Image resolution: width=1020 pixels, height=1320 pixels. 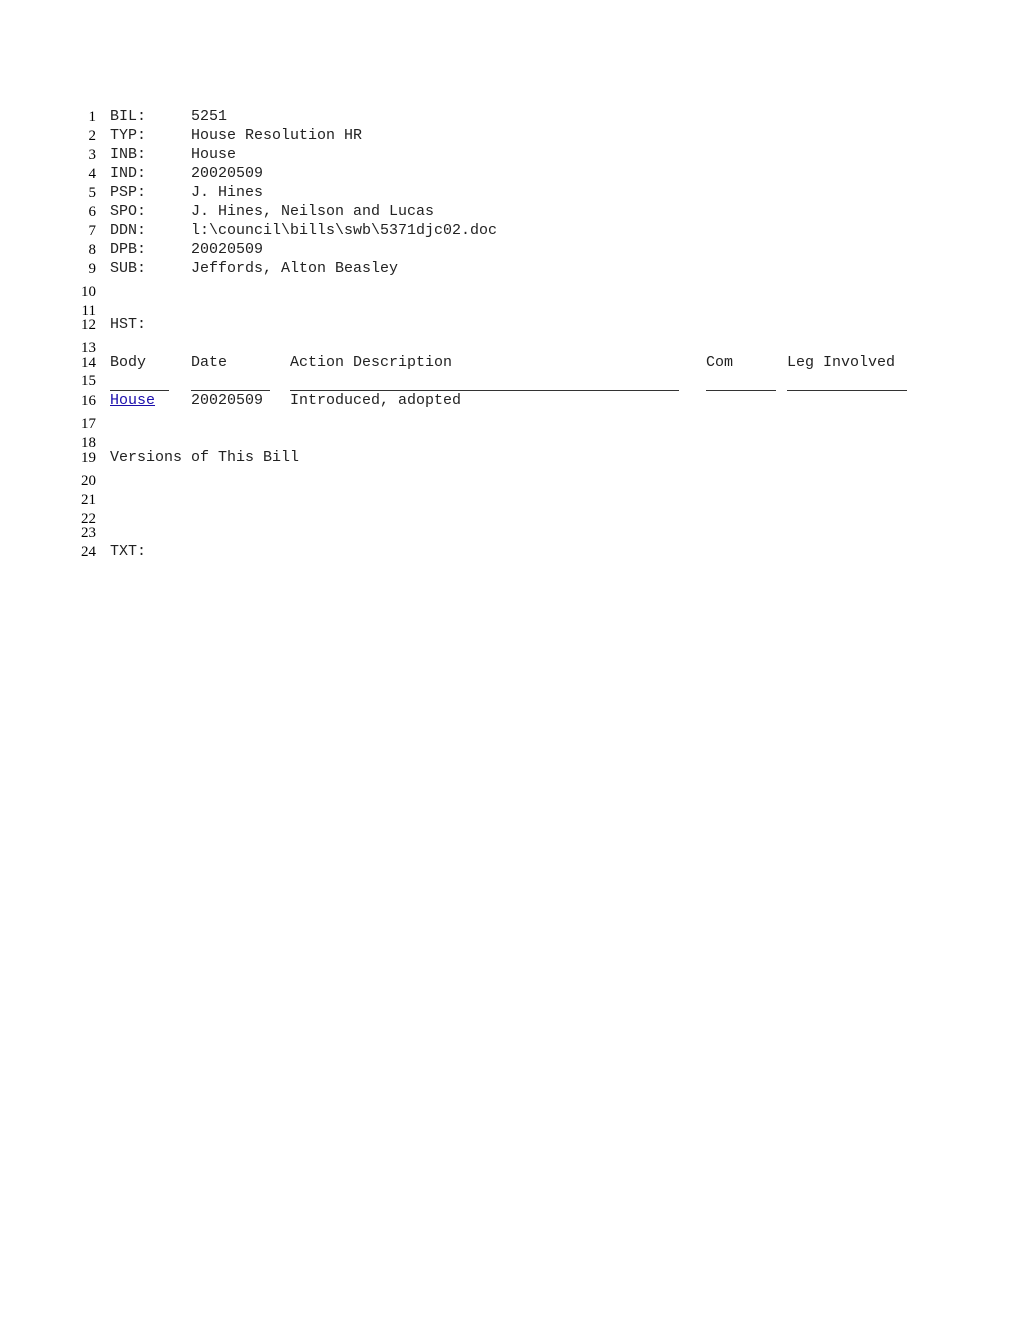 What do you see at coordinates (128, 154) in the screenshot?
I see `field-label: INB:` at bounding box center [128, 154].